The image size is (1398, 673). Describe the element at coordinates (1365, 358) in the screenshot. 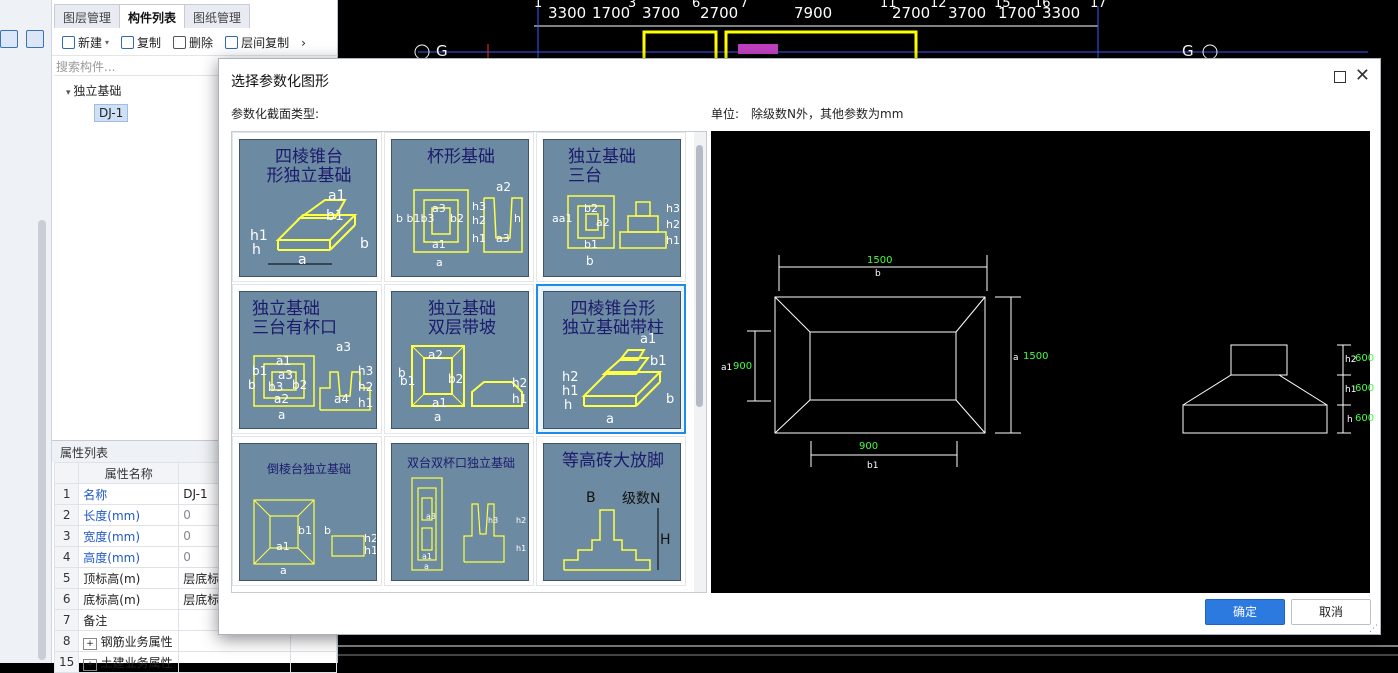

I see `dim-h2-value: 600` at that location.